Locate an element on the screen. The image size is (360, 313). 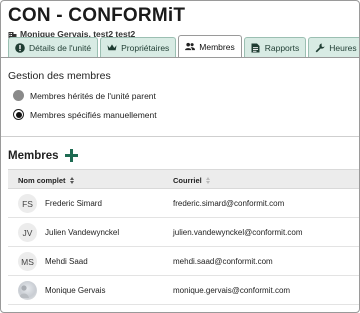
member-name: Mehdi Saad is located at coordinates (66, 261).